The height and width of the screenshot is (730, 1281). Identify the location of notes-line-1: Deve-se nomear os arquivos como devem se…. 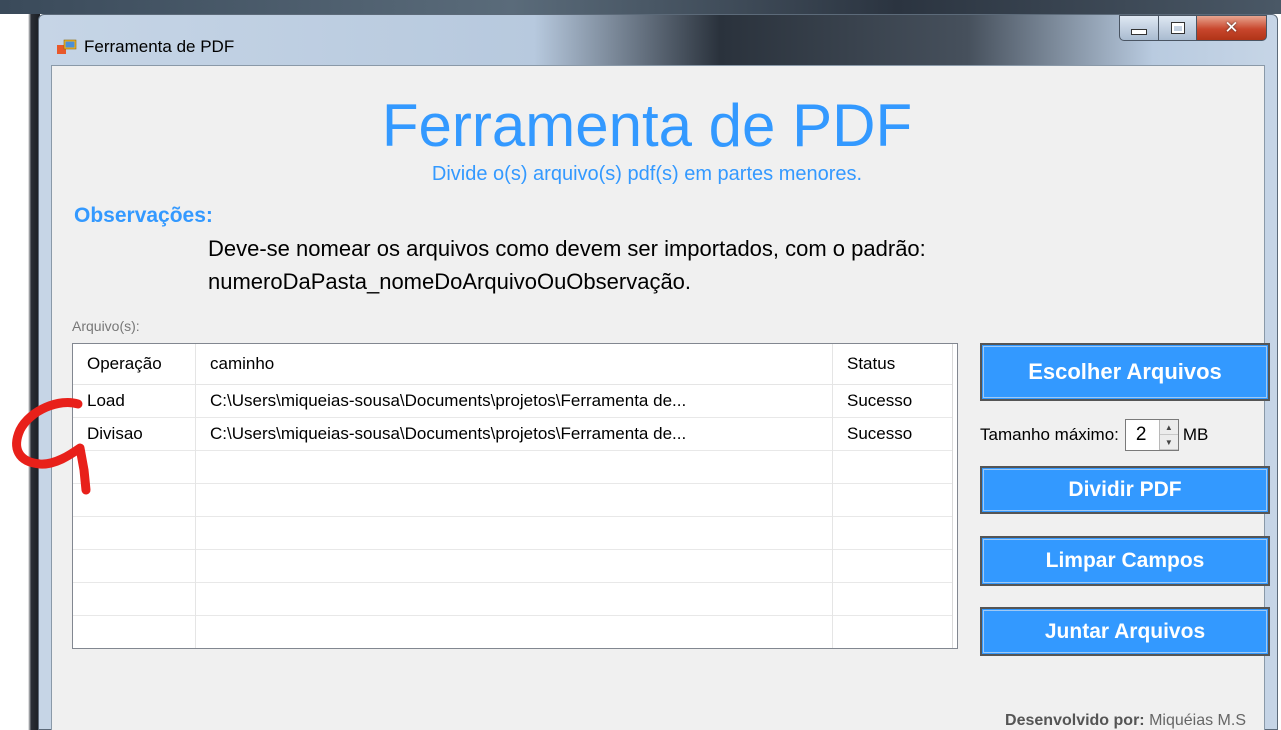
(567, 248).